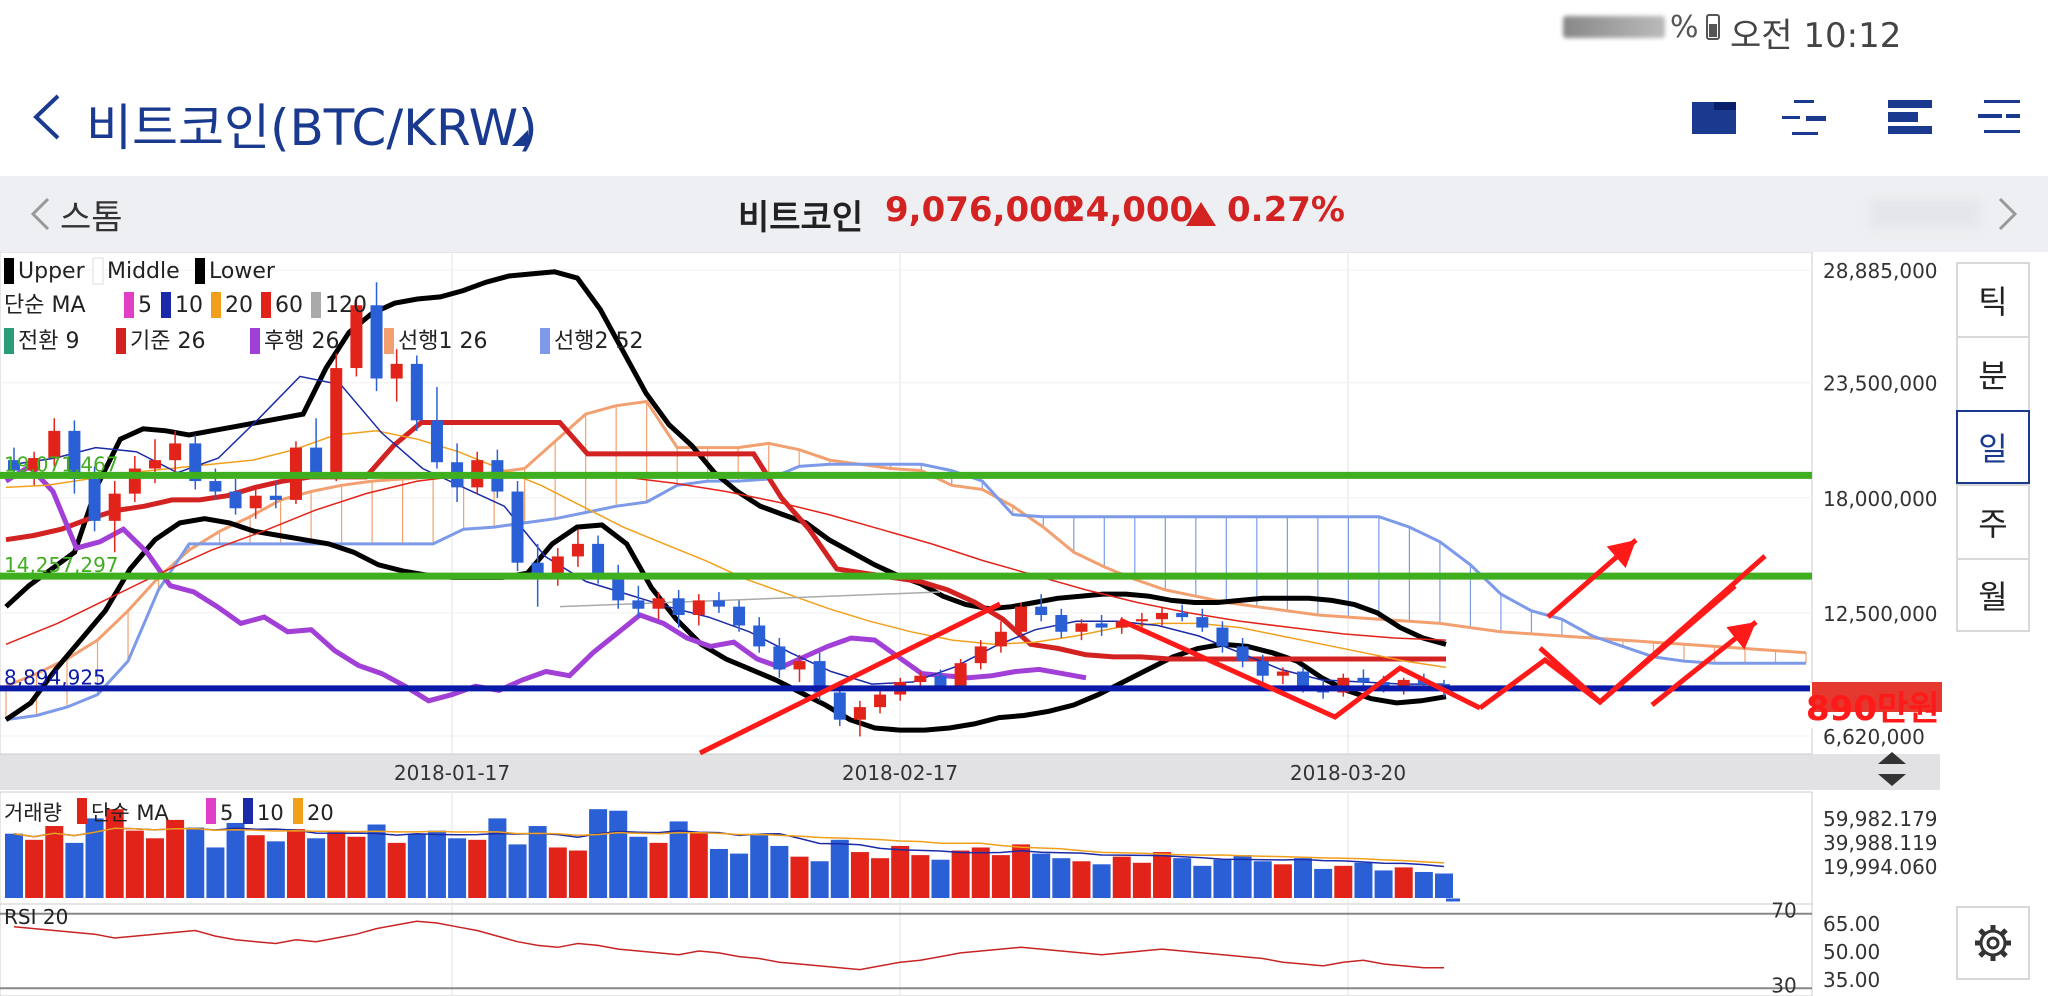 This screenshot has width=2048, height=996. Describe the element at coordinates (452, 773) in the screenshot. I see `x-tick-label-0: 2018-01-17` at that location.